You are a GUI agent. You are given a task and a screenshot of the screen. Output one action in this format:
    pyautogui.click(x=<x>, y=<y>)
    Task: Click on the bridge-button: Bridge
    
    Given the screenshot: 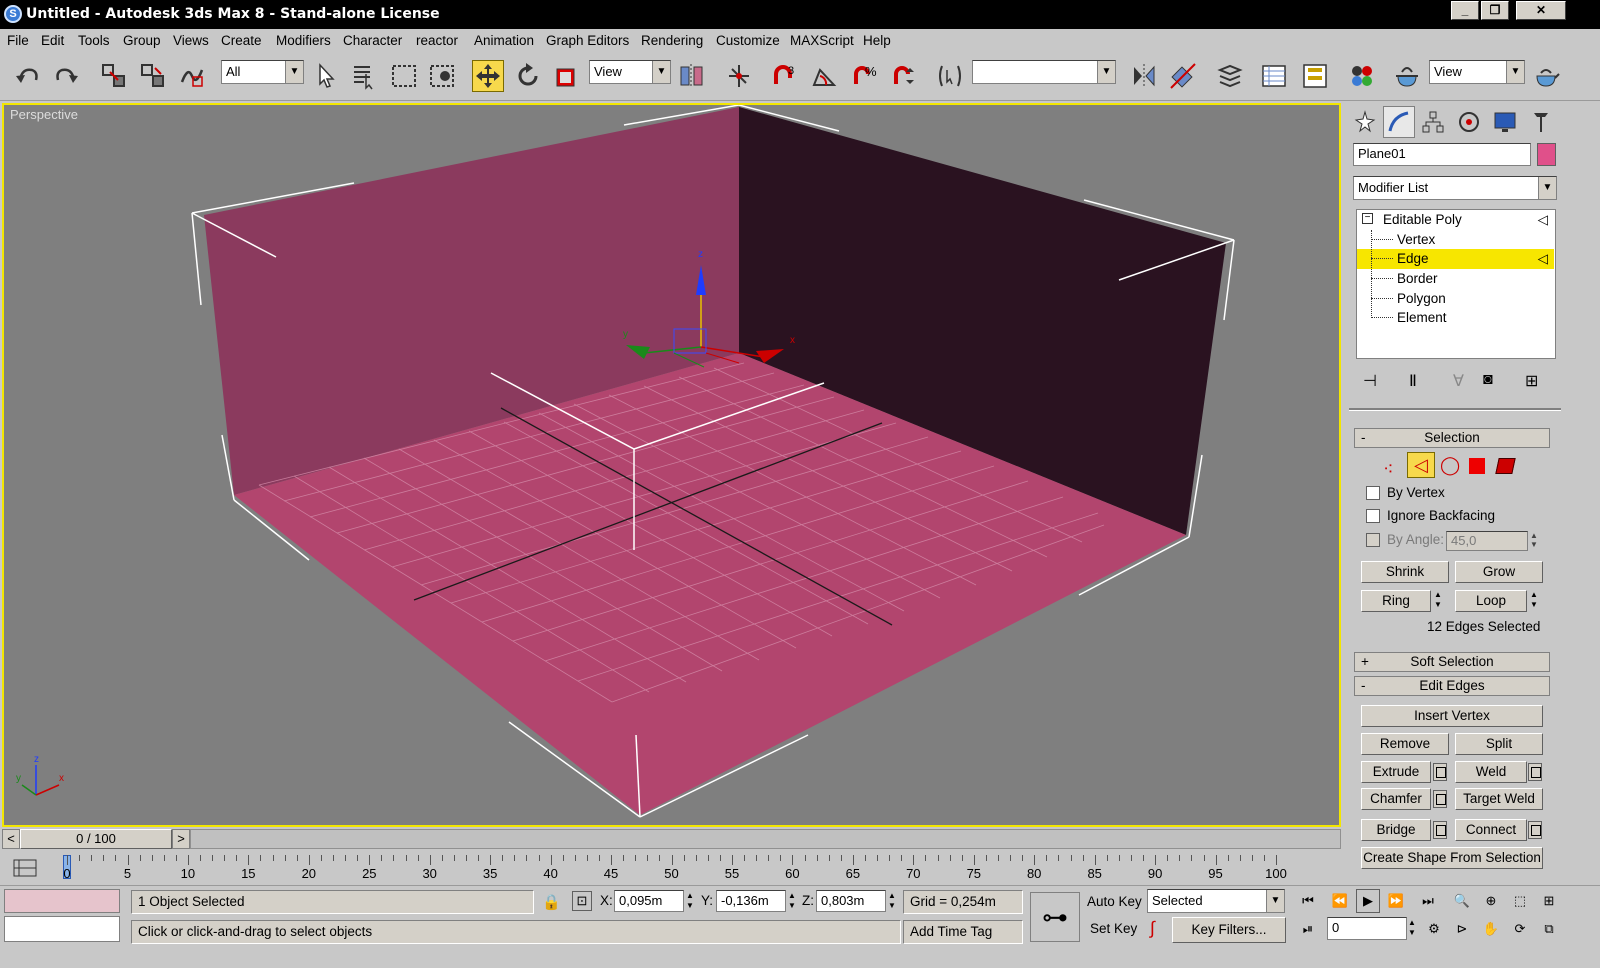 What is the action you would take?
    pyautogui.click(x=1396, y=830)
    